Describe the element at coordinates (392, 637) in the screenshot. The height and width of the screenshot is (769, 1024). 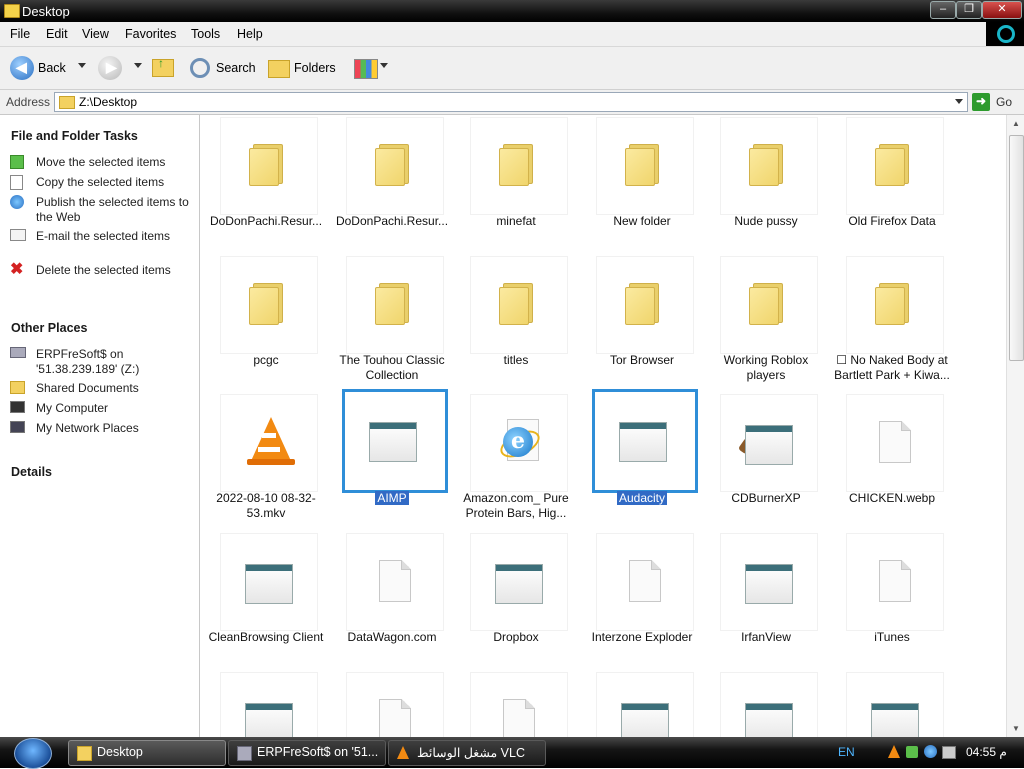
I see `file-name-text: DataWagon.com` at that location.